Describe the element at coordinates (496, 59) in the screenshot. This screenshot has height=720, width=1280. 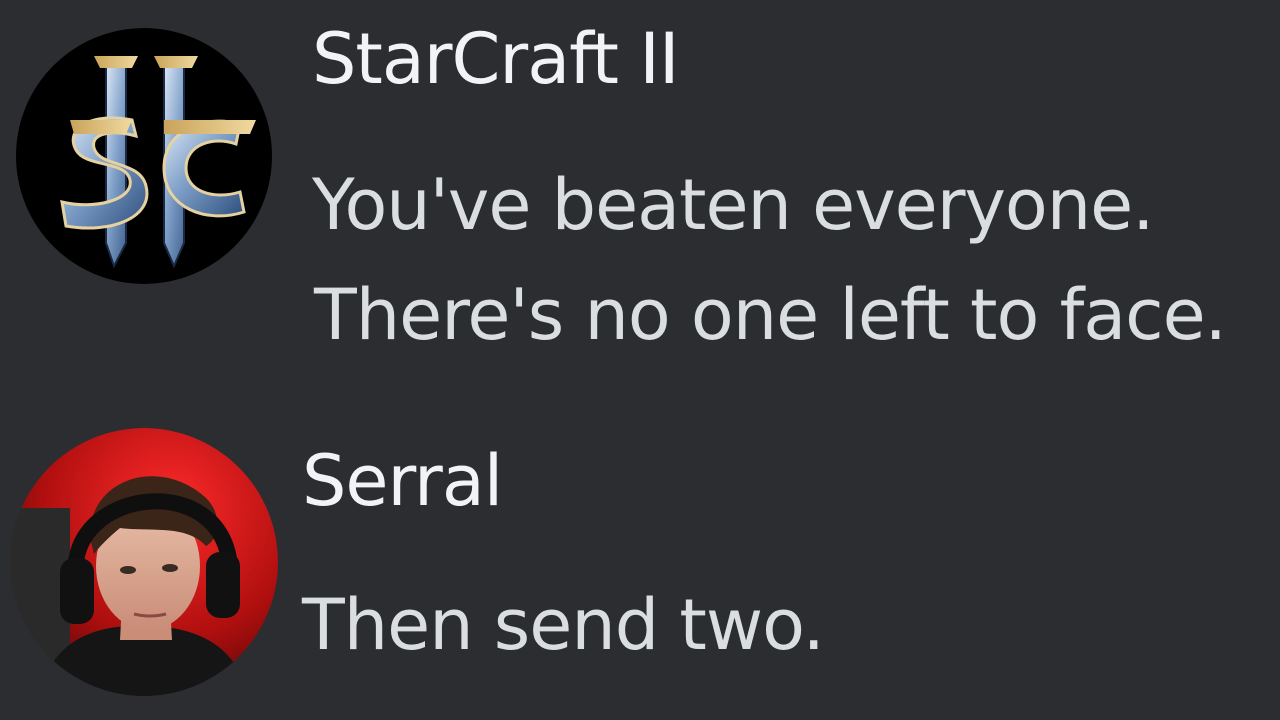
I see `message-author: StarCraft II` at that location.